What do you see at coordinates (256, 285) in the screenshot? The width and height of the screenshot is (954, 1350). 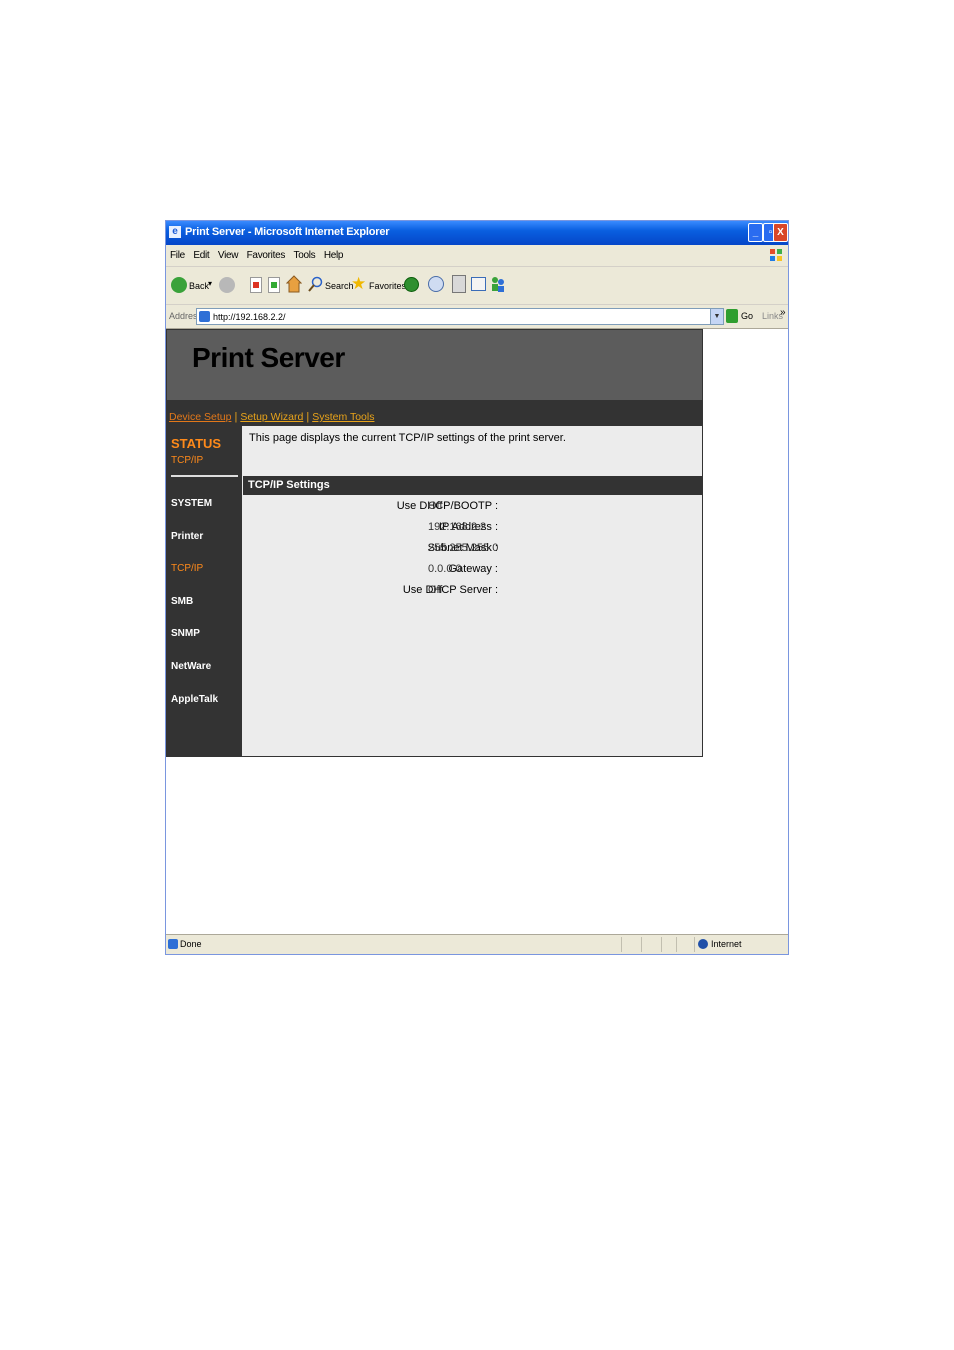 I see `stop-icon` at bounding box center [256, 285].